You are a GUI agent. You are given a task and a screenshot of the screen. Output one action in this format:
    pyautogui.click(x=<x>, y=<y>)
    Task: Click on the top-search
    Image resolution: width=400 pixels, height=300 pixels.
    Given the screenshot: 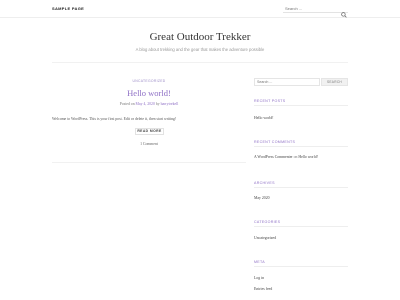 What is the action you would take?
    pyautogui.click(x=315, y=11)
    